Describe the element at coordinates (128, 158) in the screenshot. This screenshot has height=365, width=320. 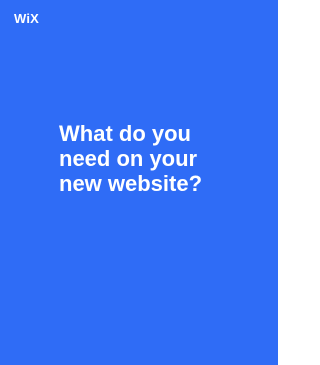
I see `headline-line-2: need on your` at that location.